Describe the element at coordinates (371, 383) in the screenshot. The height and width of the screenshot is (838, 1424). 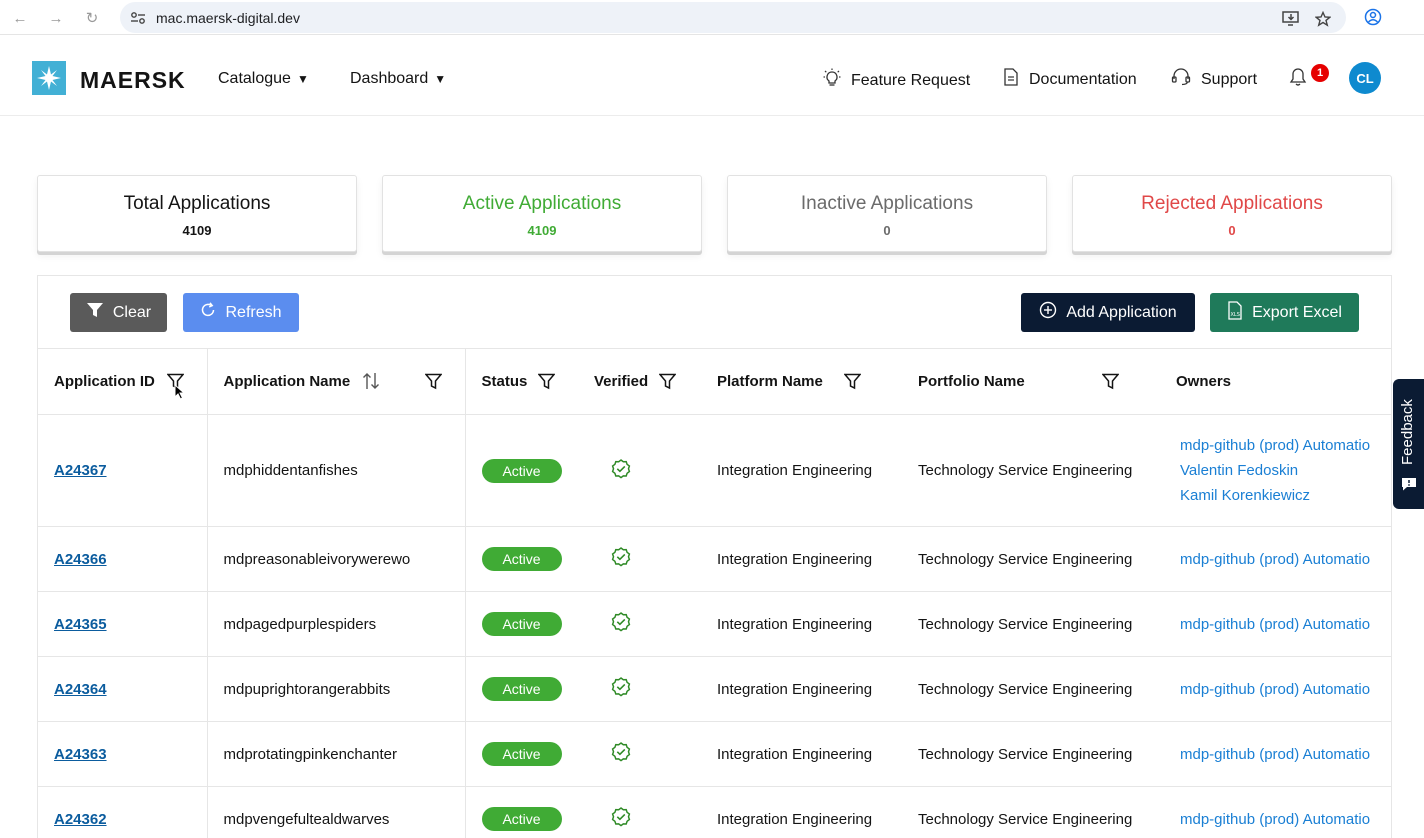
I see `sort-icon` at that location.